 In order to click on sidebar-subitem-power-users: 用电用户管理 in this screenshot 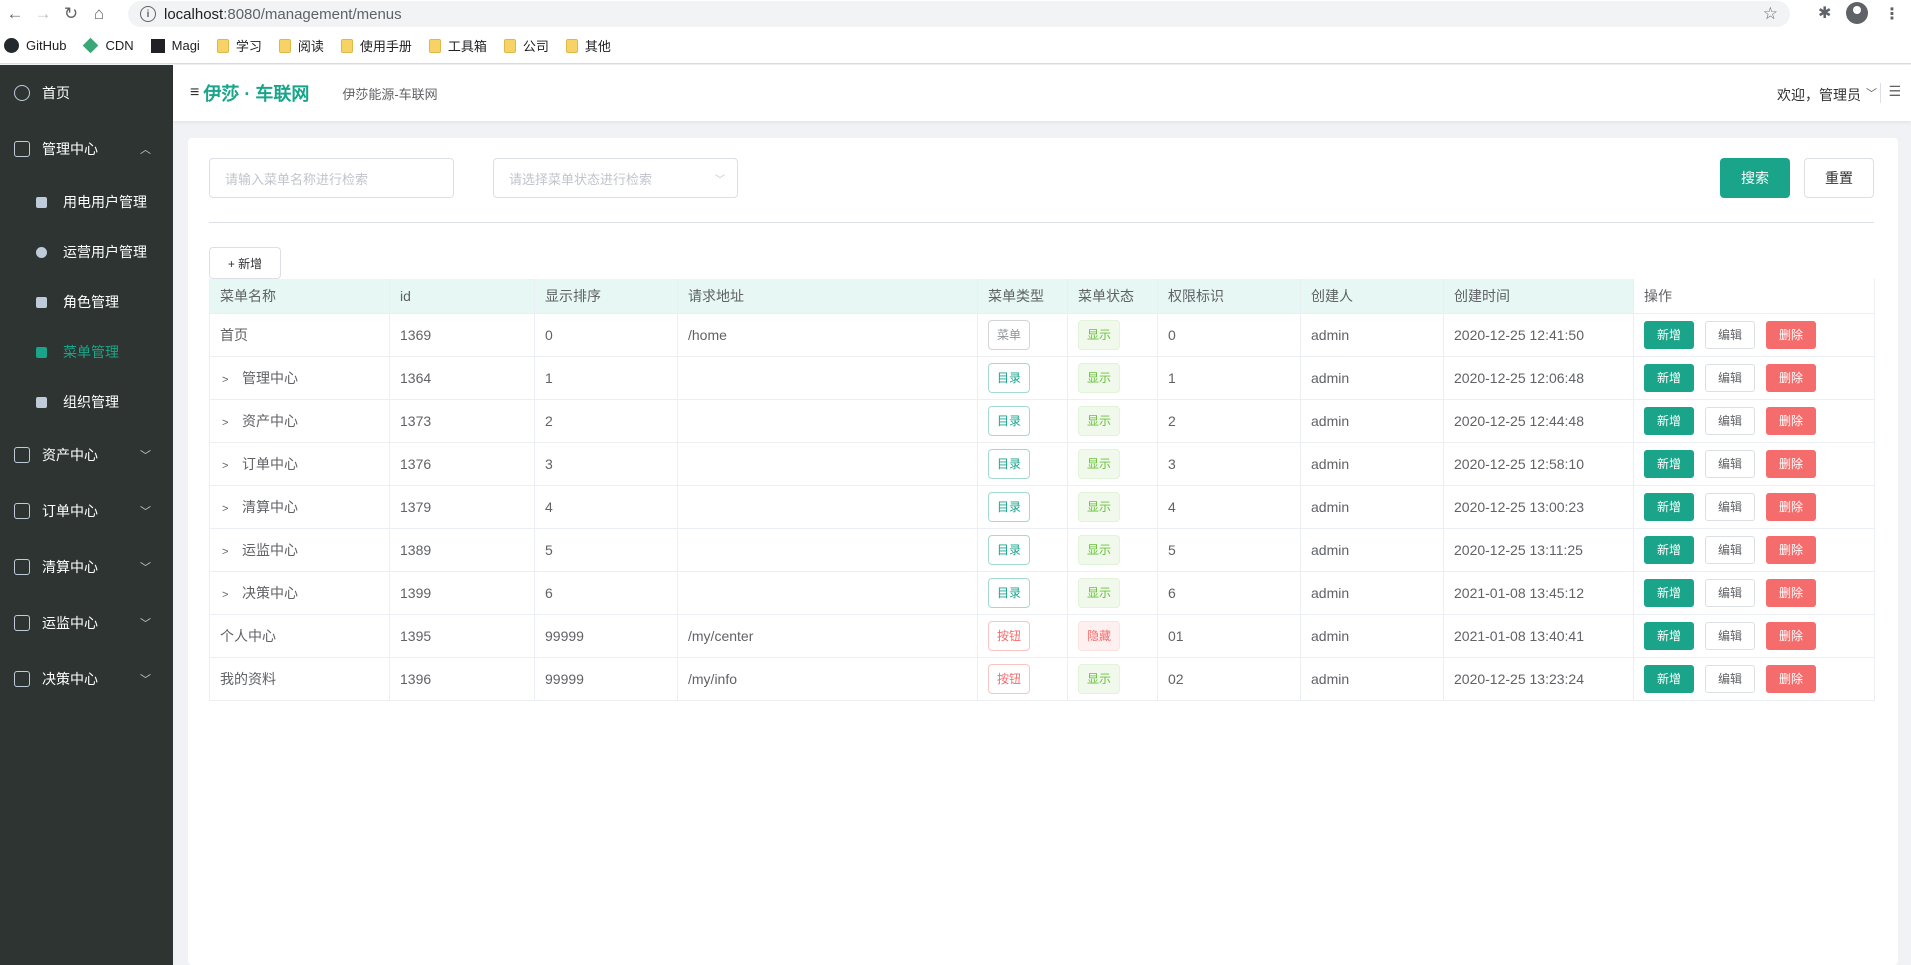, I will do `click(86, 202)`.